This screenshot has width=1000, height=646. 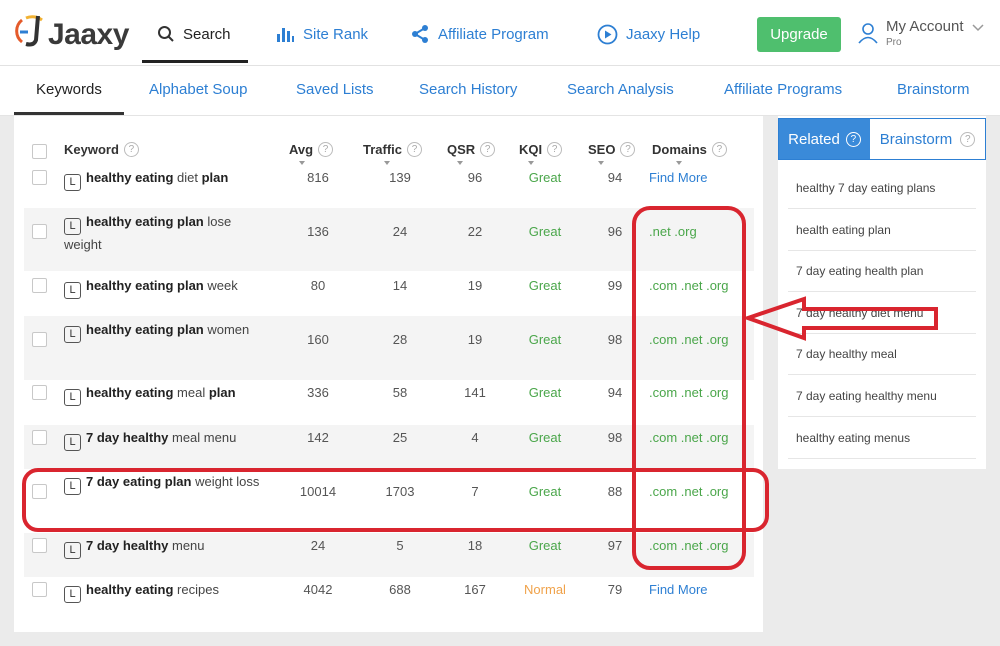 What do you see at coordinates (194, 34) in the screenshot?
I see `nav-search: Search` at bounding box center [194, 34].